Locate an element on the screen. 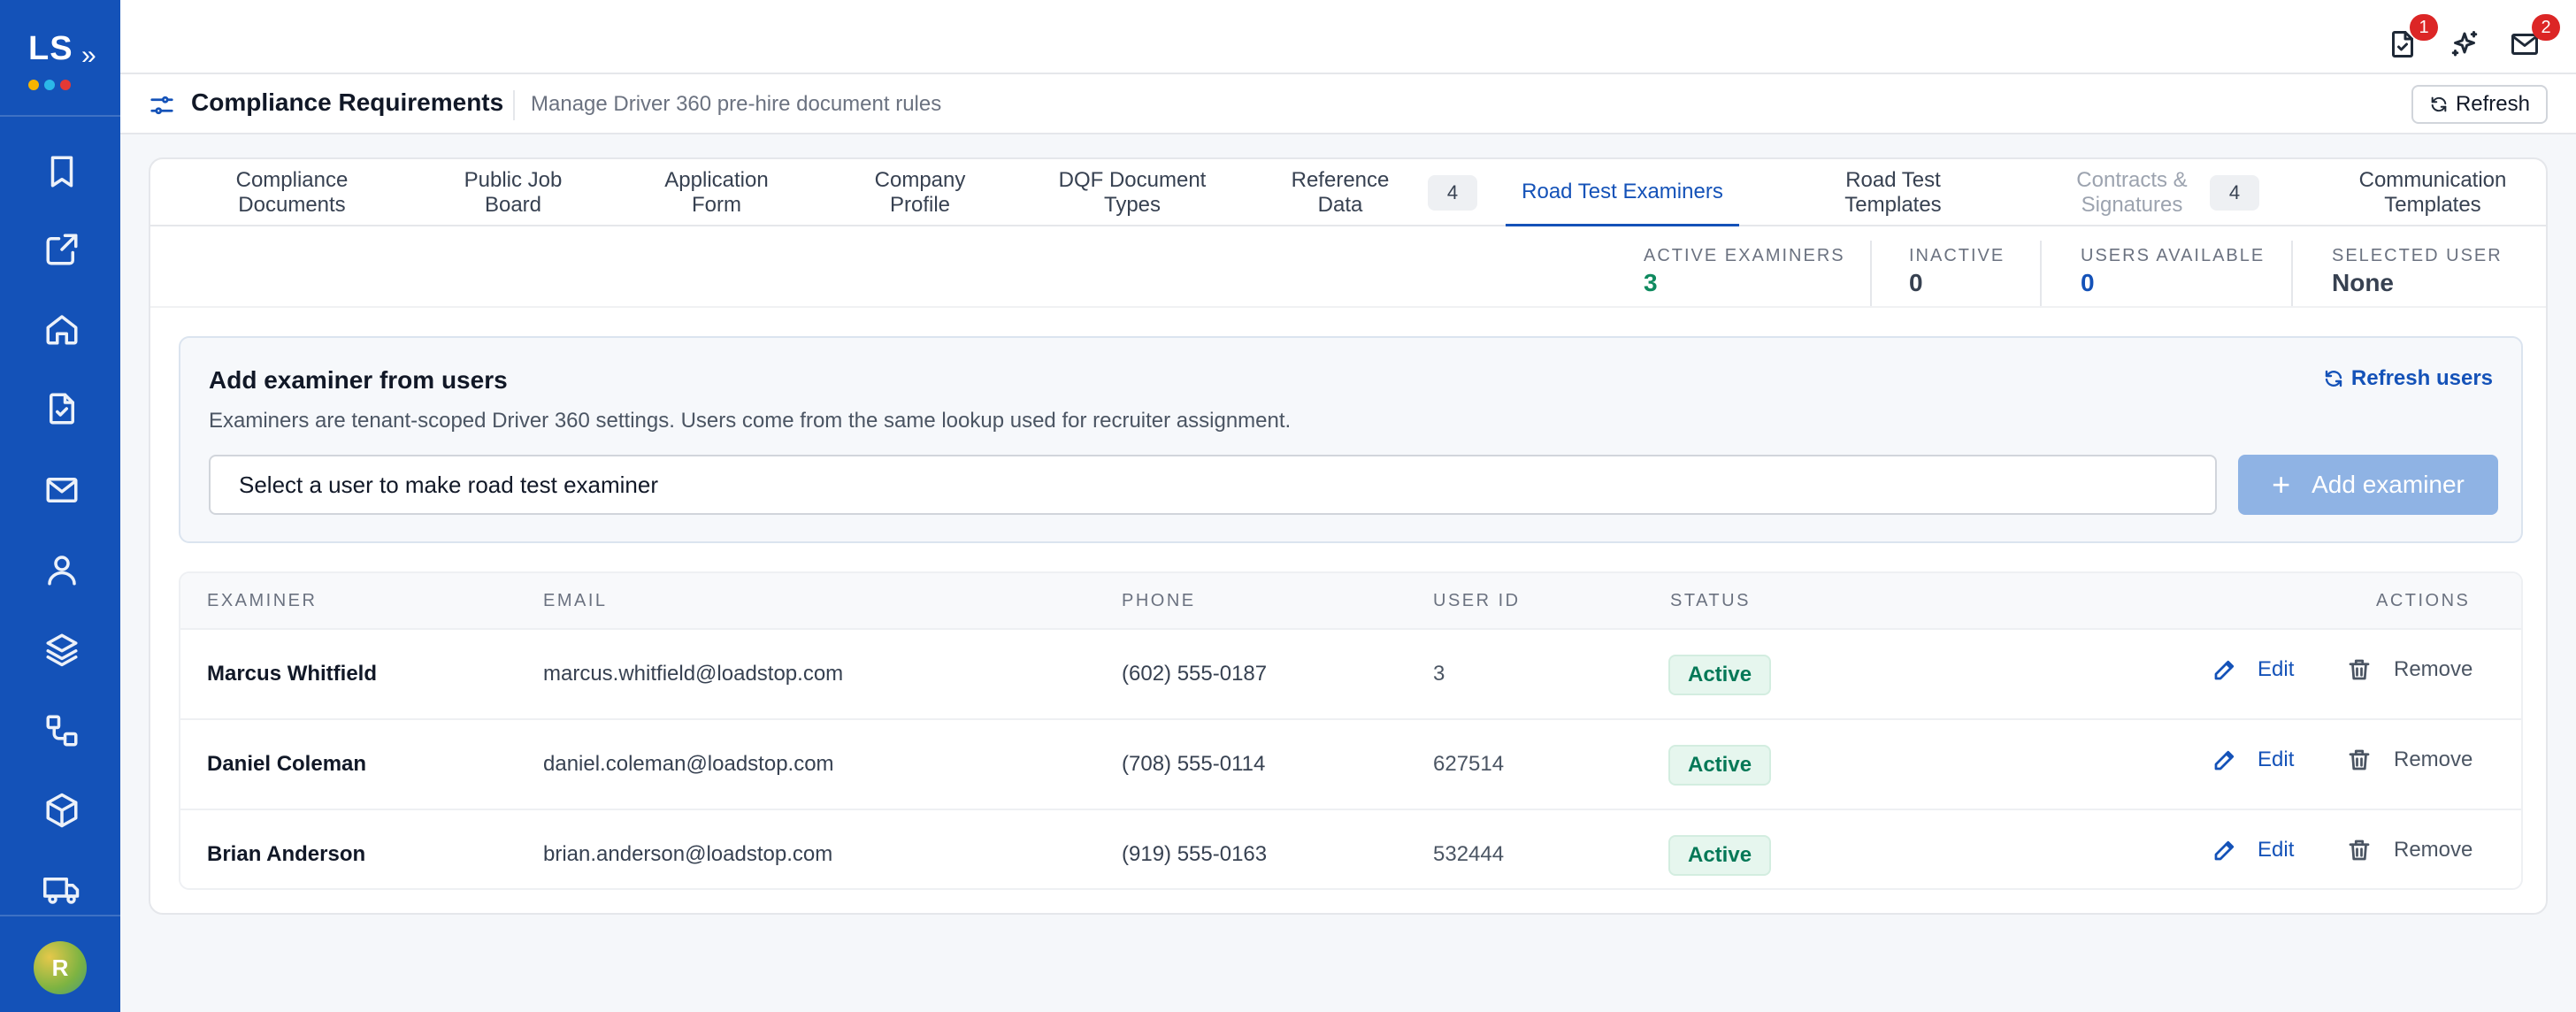 This screenshot has width=2576, height=1012. refresh-label: Refresh is located at coordinates (2492, 104).